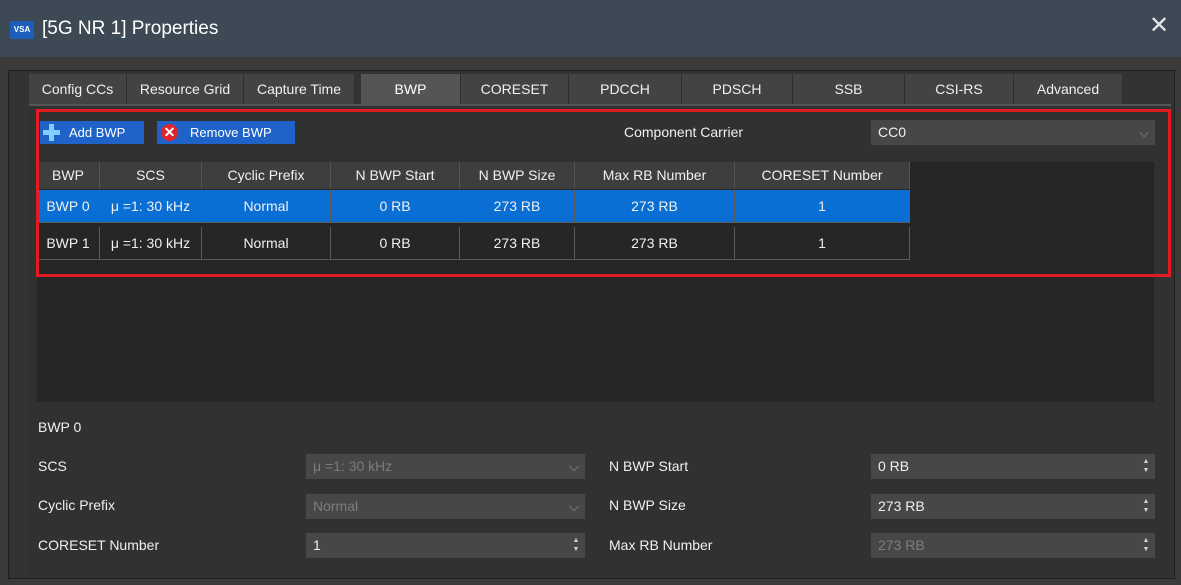 This screenshot has height=585, width=1181. What do you see at coordinates (849, 89) in the screenshot?
I see `tab-ssb: SSB` at bounding box center [849, 89].